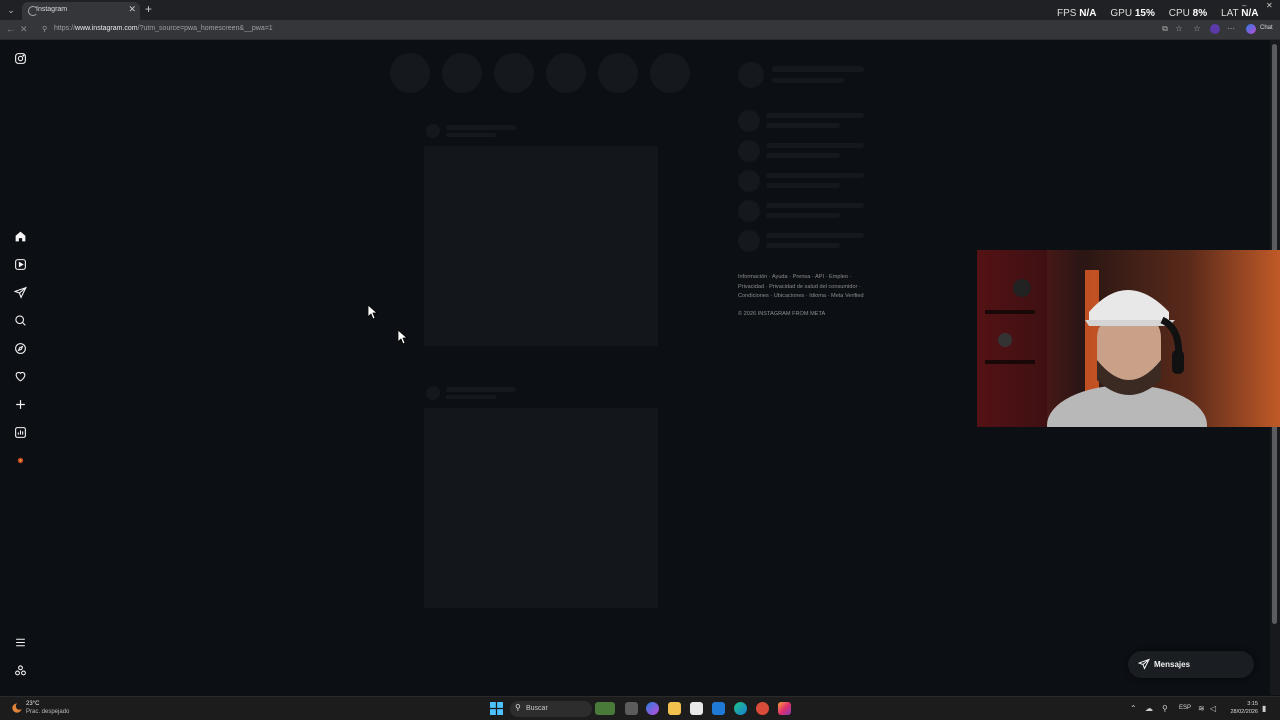  I want to click on copilot-app-icon, so click(652, 708).